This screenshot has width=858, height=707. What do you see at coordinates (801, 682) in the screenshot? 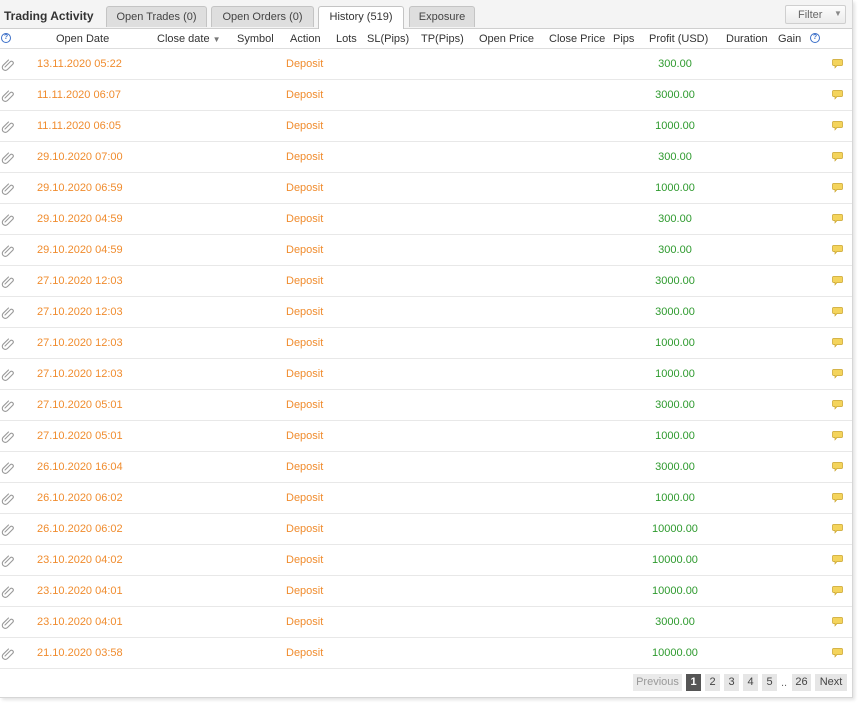
I see `page-26-button: 26` at bounding box center [801, 682].